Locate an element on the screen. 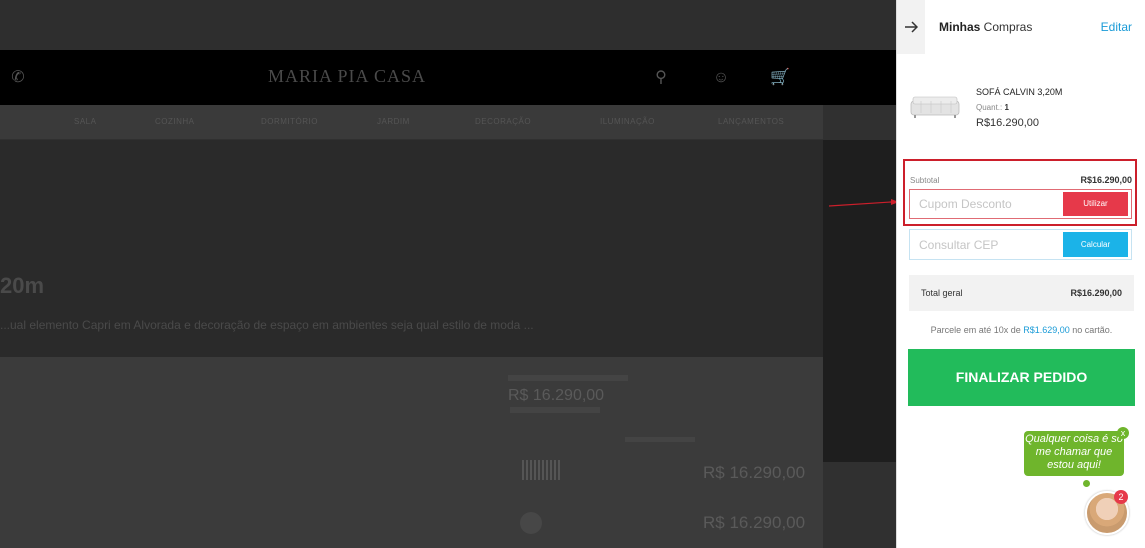 Image resolution: width=1145 pixels, height=548 pixels. nav-item: COZINHA is located at coordinates (175, 121).